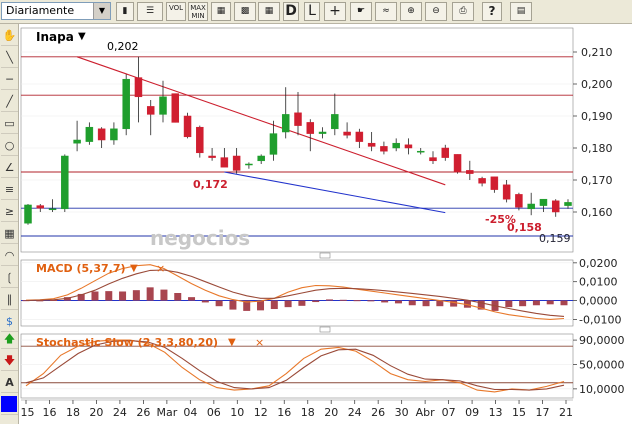  I want to click on line-mode-button: L, so click(312, 11).